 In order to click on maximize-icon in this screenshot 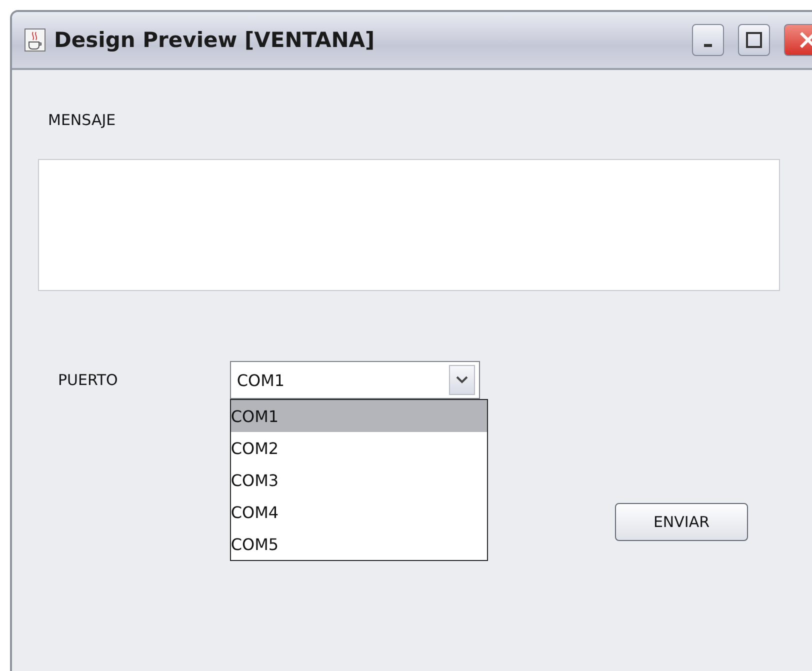, I will do `click(754, 40)`.